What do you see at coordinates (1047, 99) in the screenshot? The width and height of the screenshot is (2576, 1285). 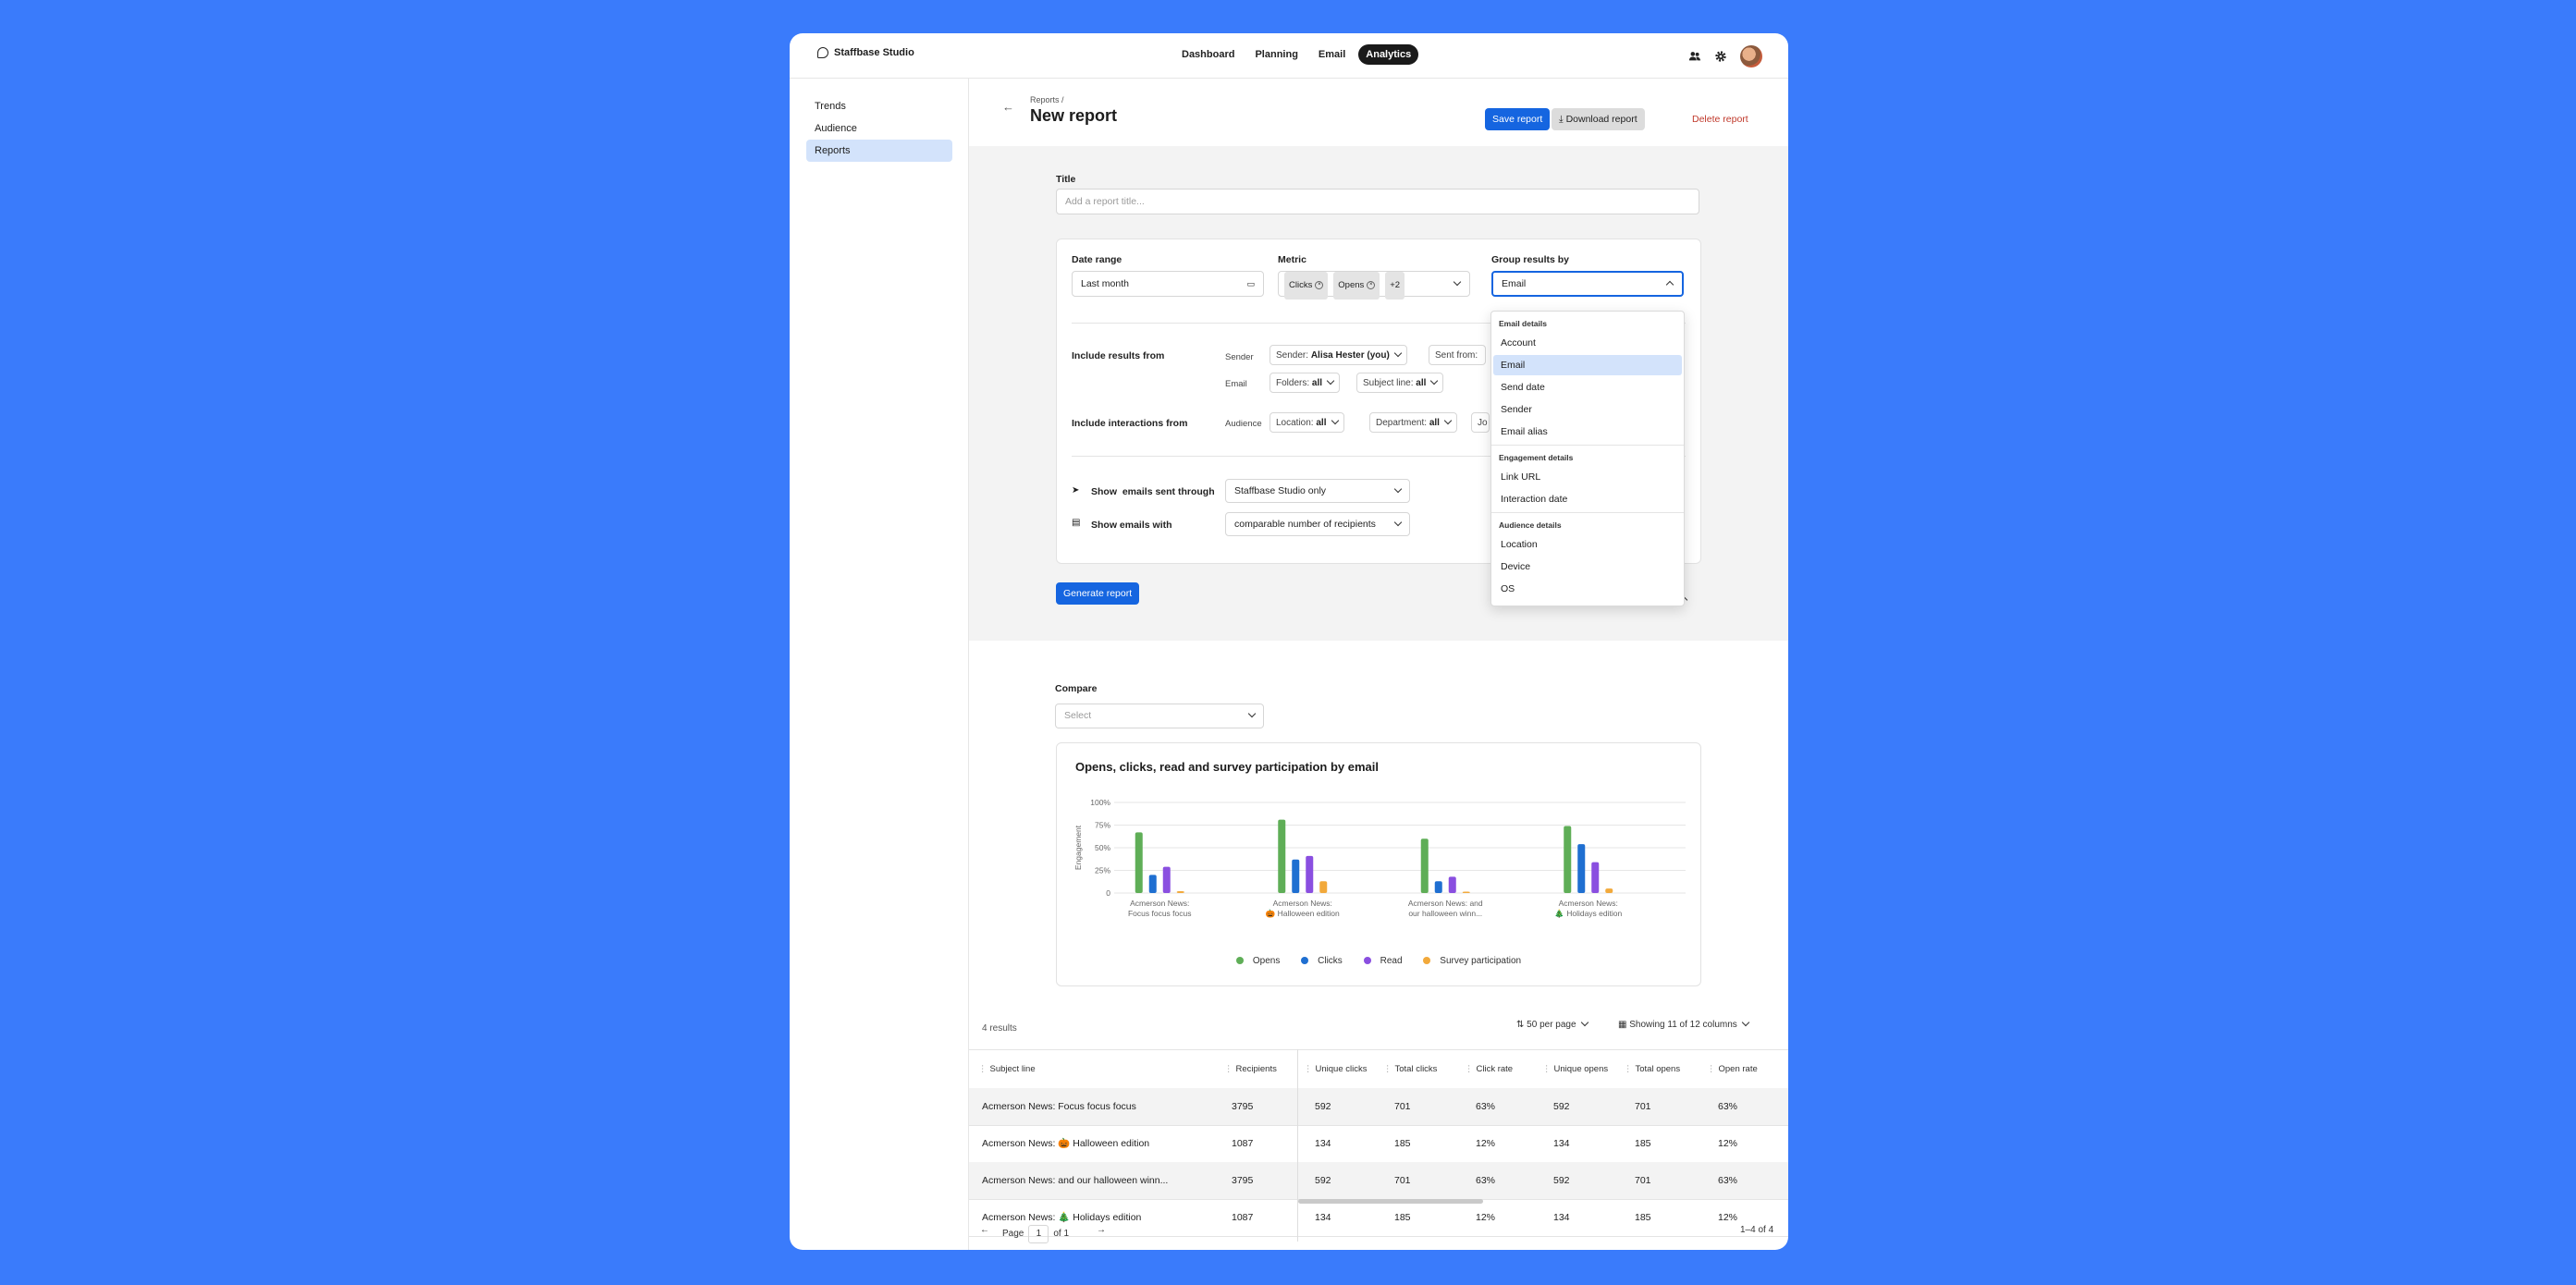 I see `breadcrumb: Reports /` at bounding box center [1047, 99].